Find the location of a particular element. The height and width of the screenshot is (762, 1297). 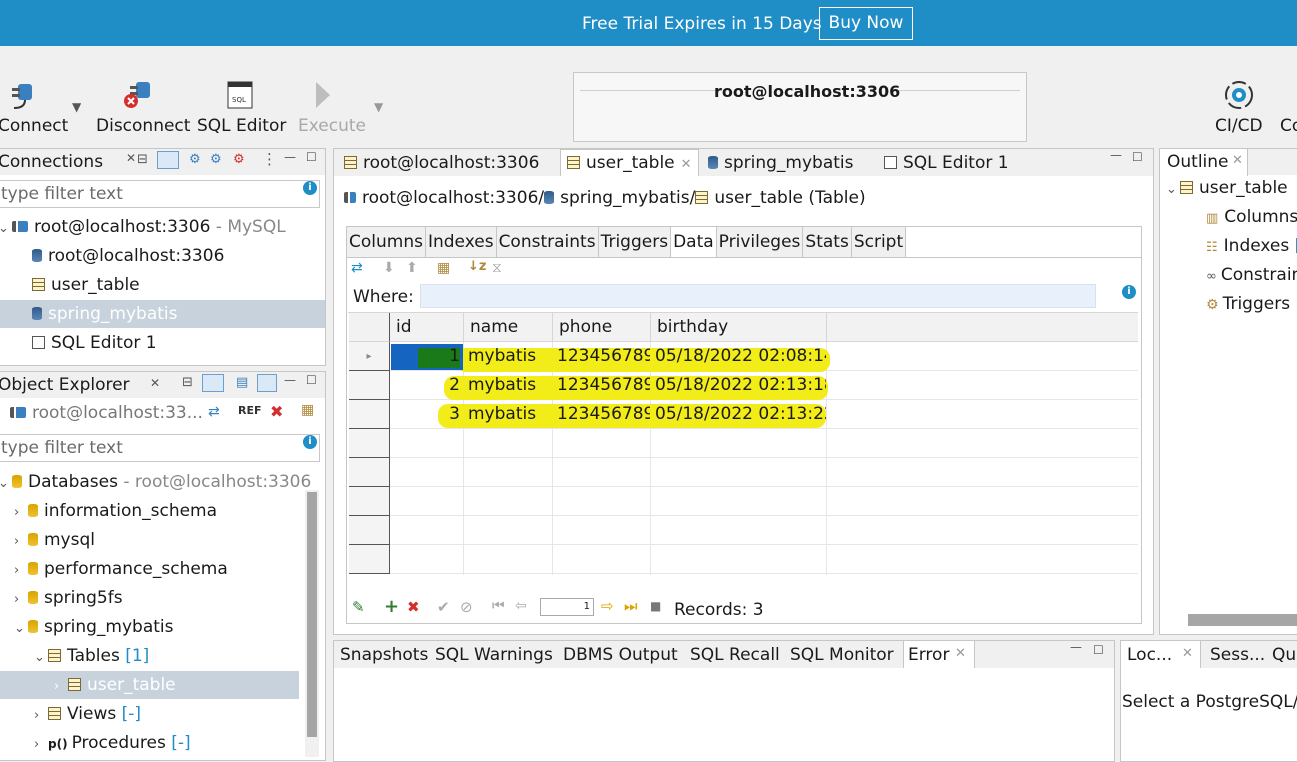

refresh-icon: ⇄ is located at coordinates (357, 268).